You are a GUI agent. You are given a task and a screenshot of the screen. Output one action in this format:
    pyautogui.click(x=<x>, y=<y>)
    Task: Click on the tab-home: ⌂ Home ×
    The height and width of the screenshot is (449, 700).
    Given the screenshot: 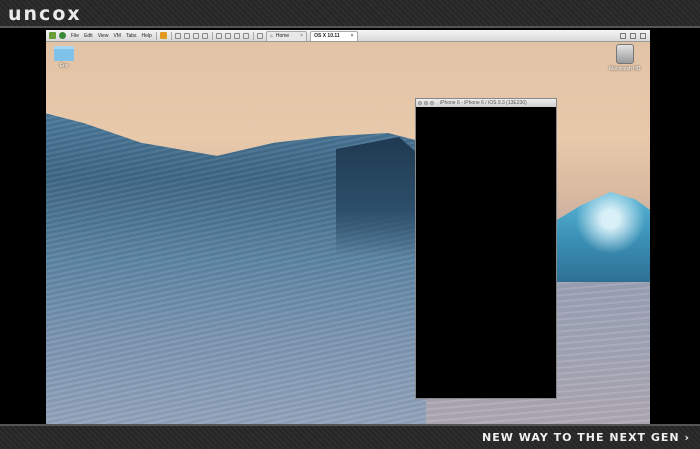 What is the action you would take?
    pyautogui.click(x=286, y=35)
    